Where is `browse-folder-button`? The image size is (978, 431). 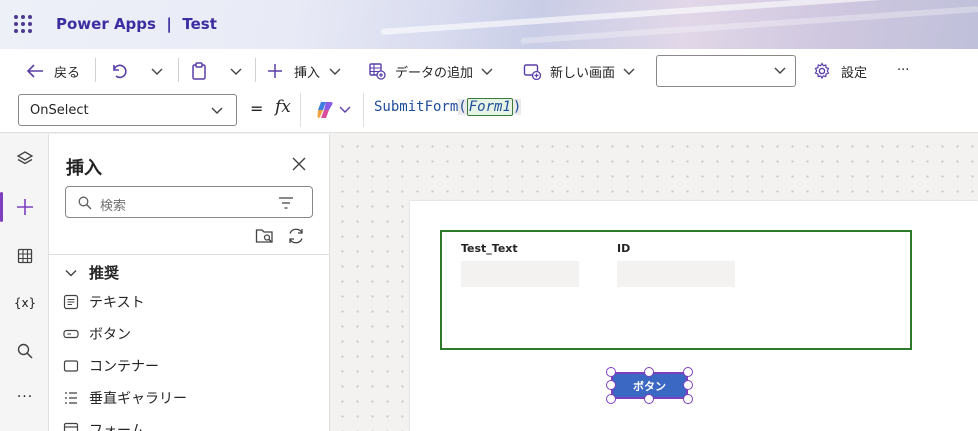 browse-folder-button is located at coordinates (265, 238).